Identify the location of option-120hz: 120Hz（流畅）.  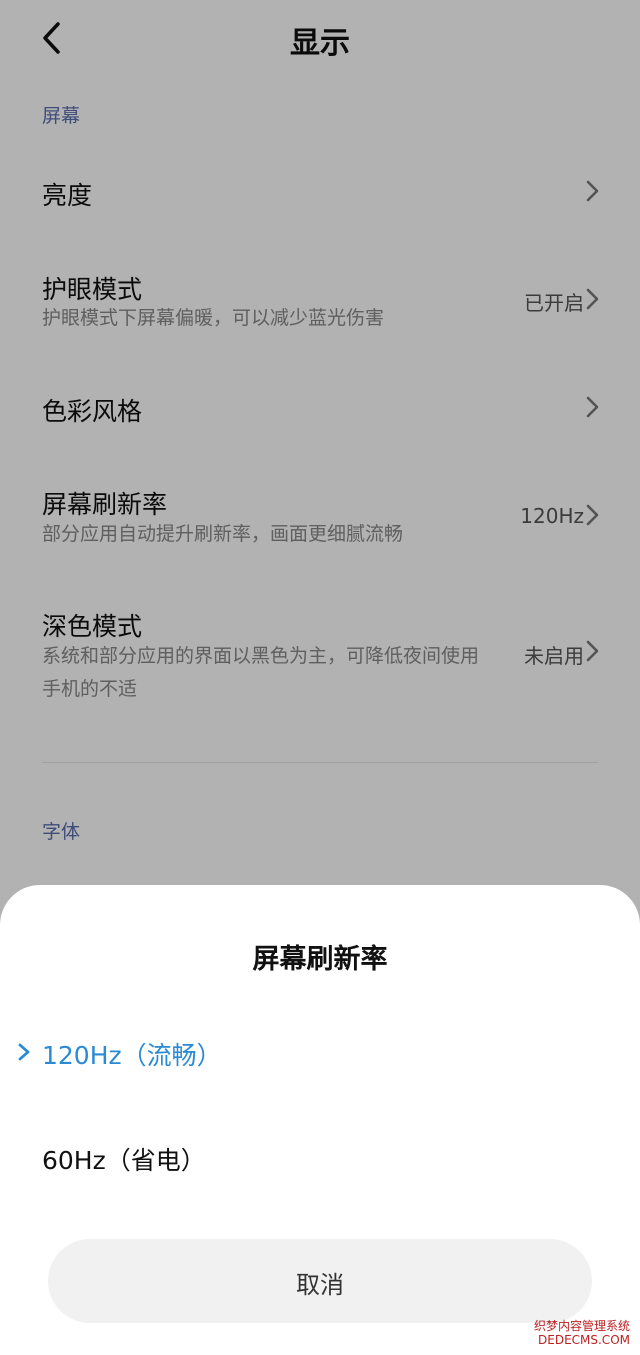
(320, 1053).